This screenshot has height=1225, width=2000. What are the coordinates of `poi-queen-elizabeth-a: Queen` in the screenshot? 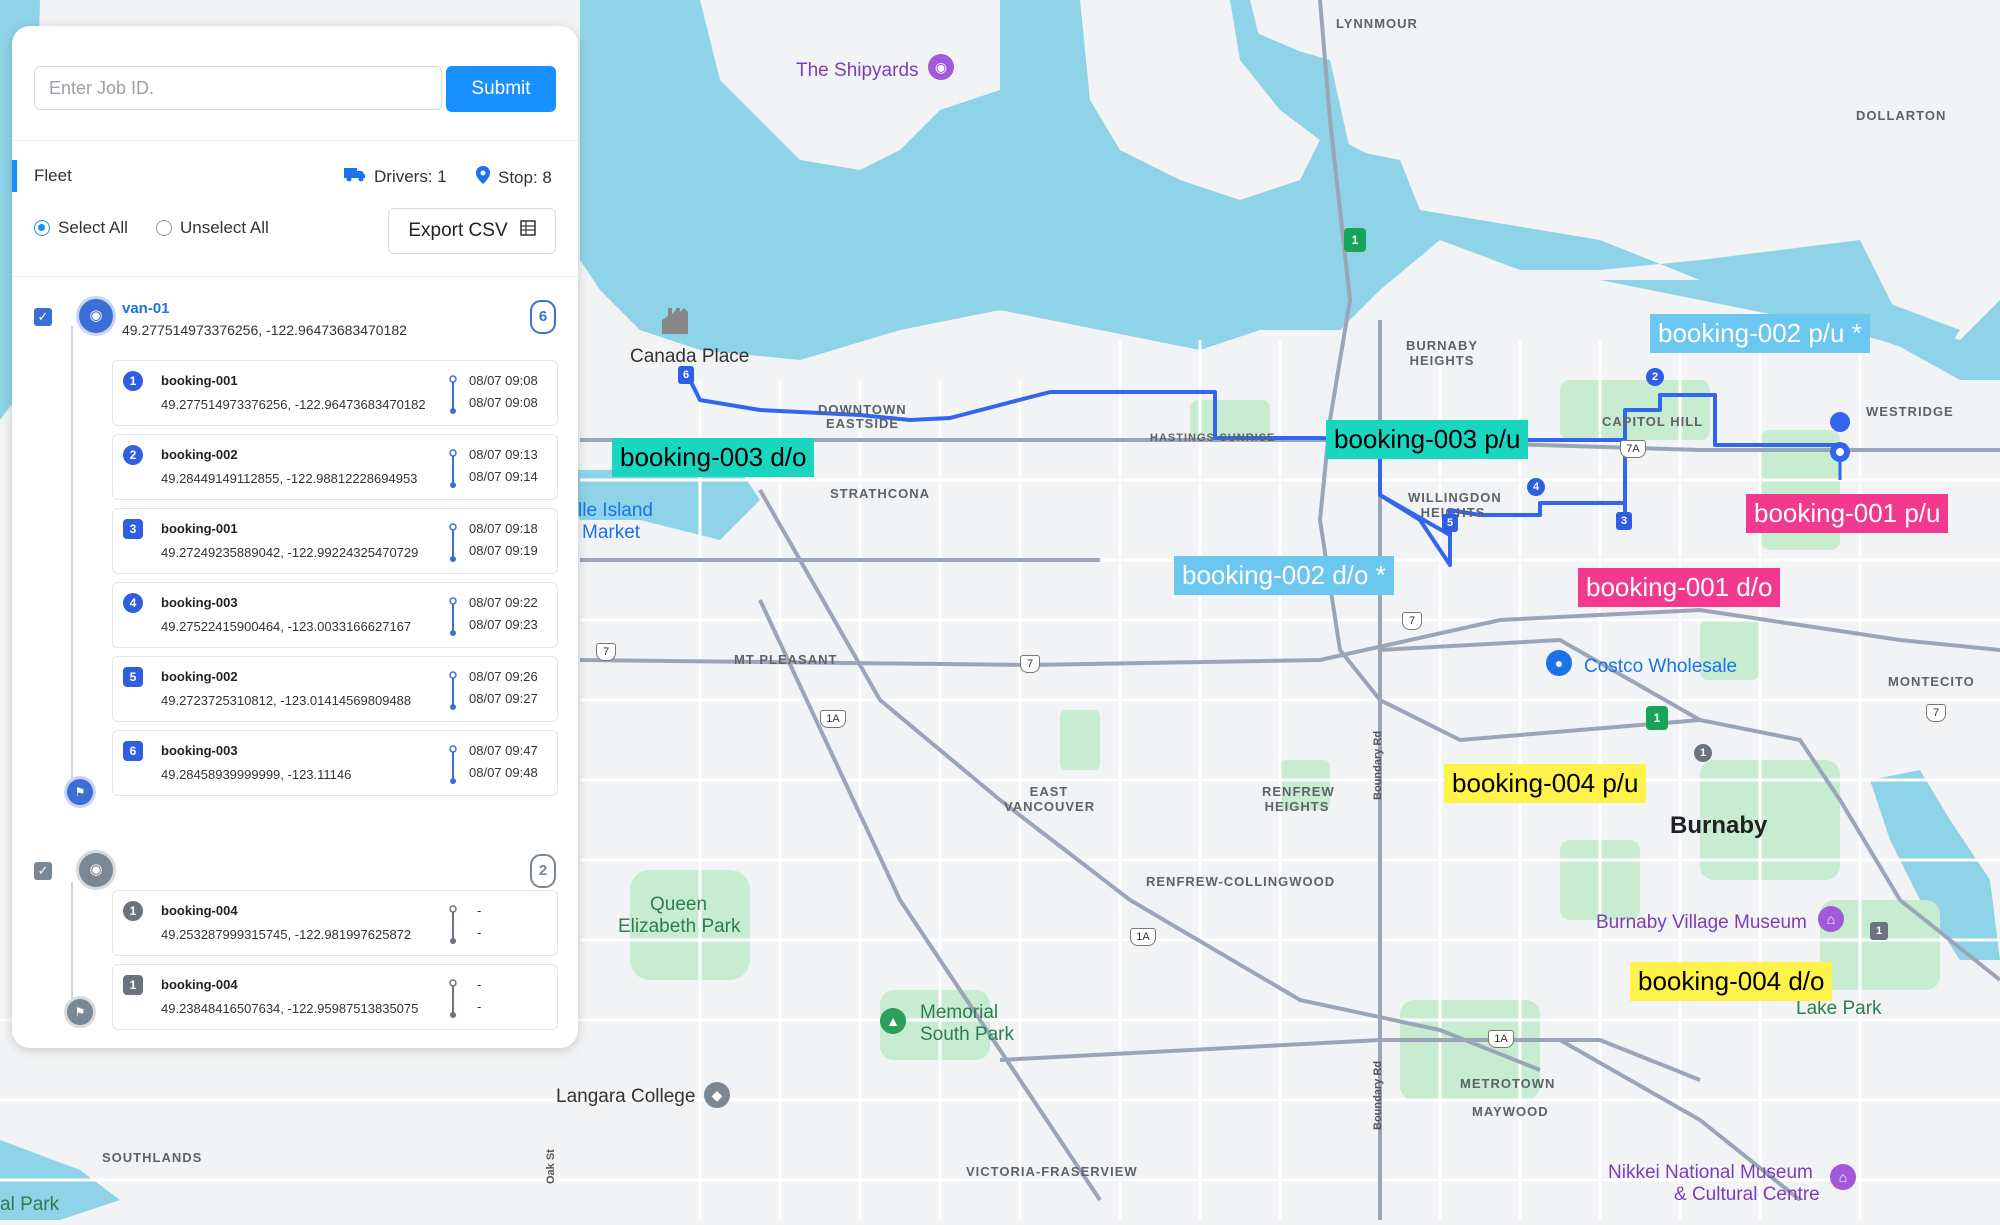 It's located at (678, 905).